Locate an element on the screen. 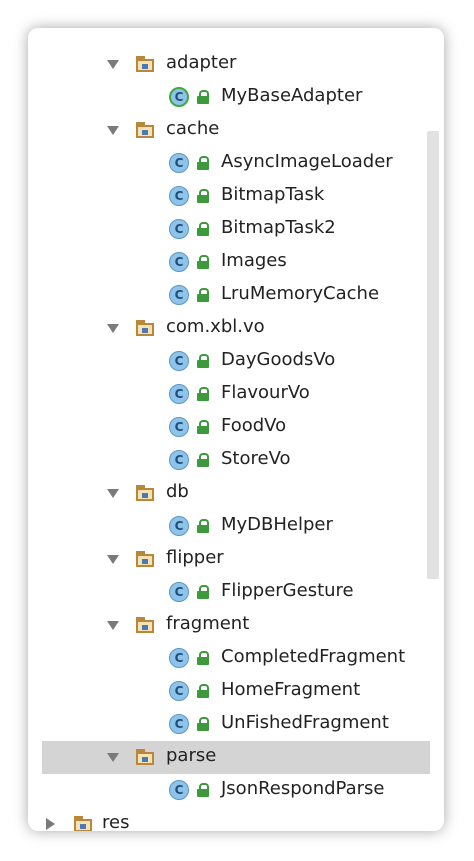 This screenshot has width=474, height=861. tree-class-row: C MyBaseAdapter is located at coordinates (227, 97).